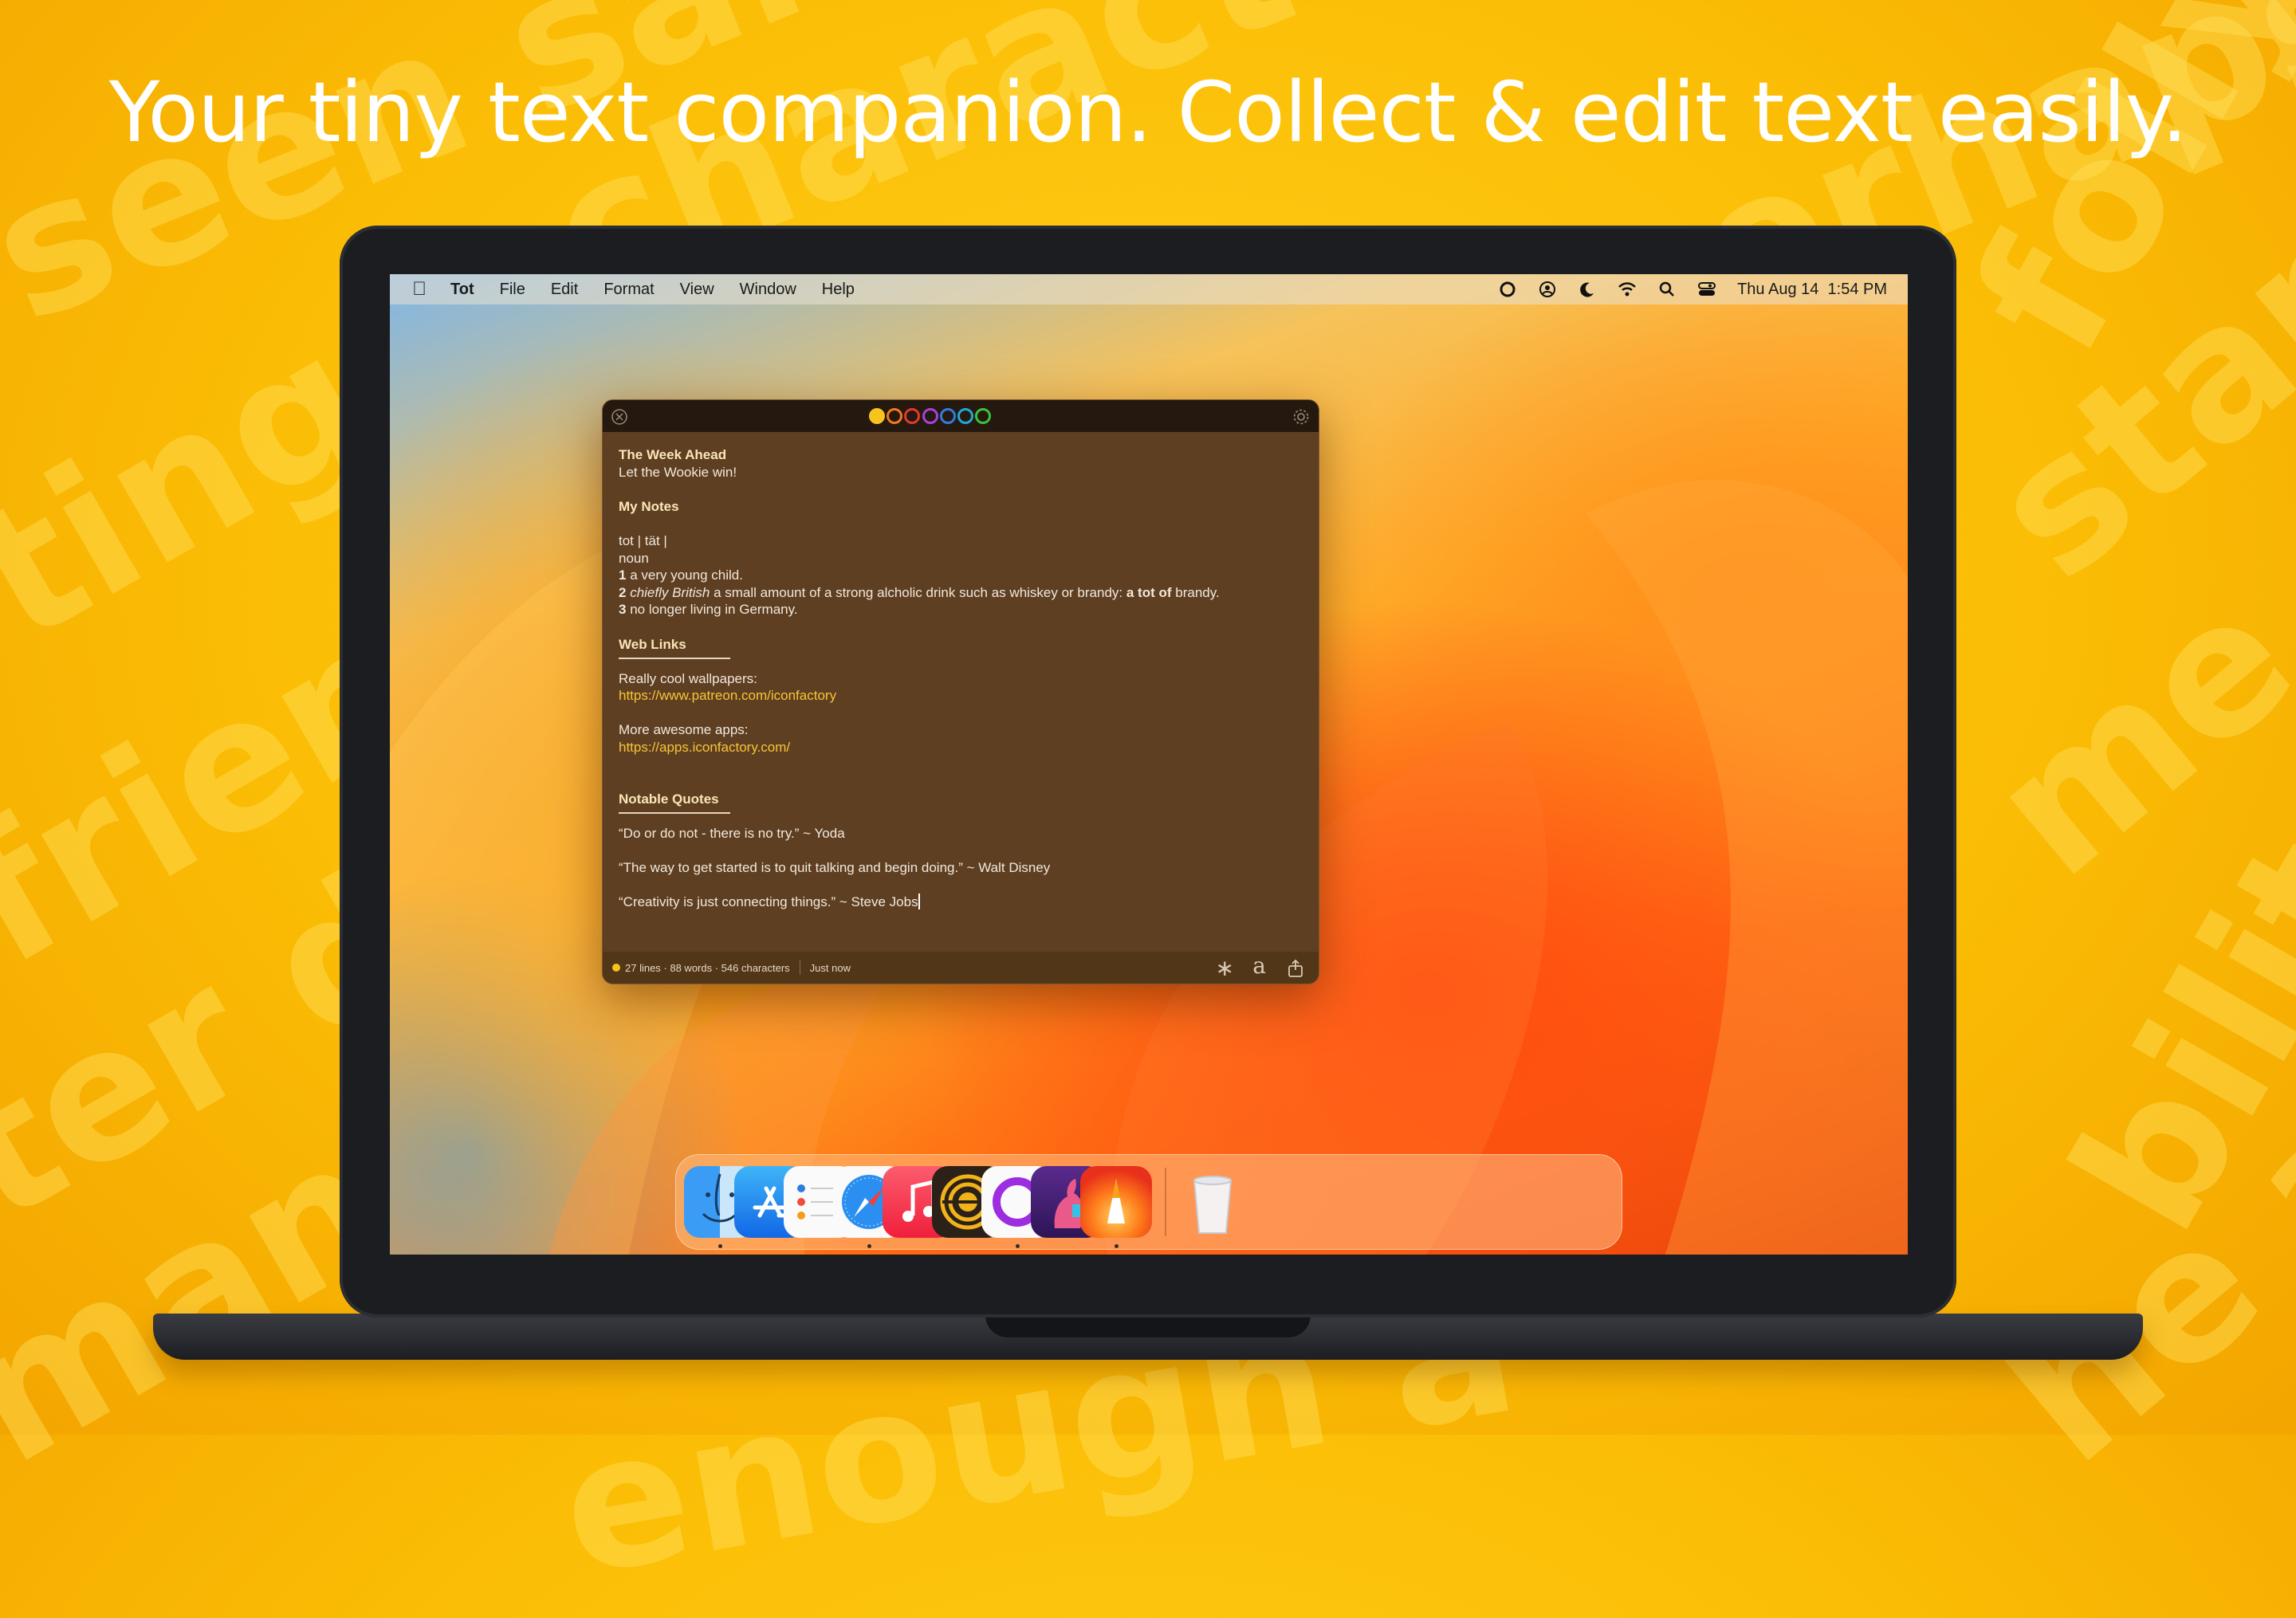 Image resolution: width=2296 pixels, height=1618 pixels. I want to click on note-stats: 27 lines · 88 words · 546 characters, so click(707, 968).